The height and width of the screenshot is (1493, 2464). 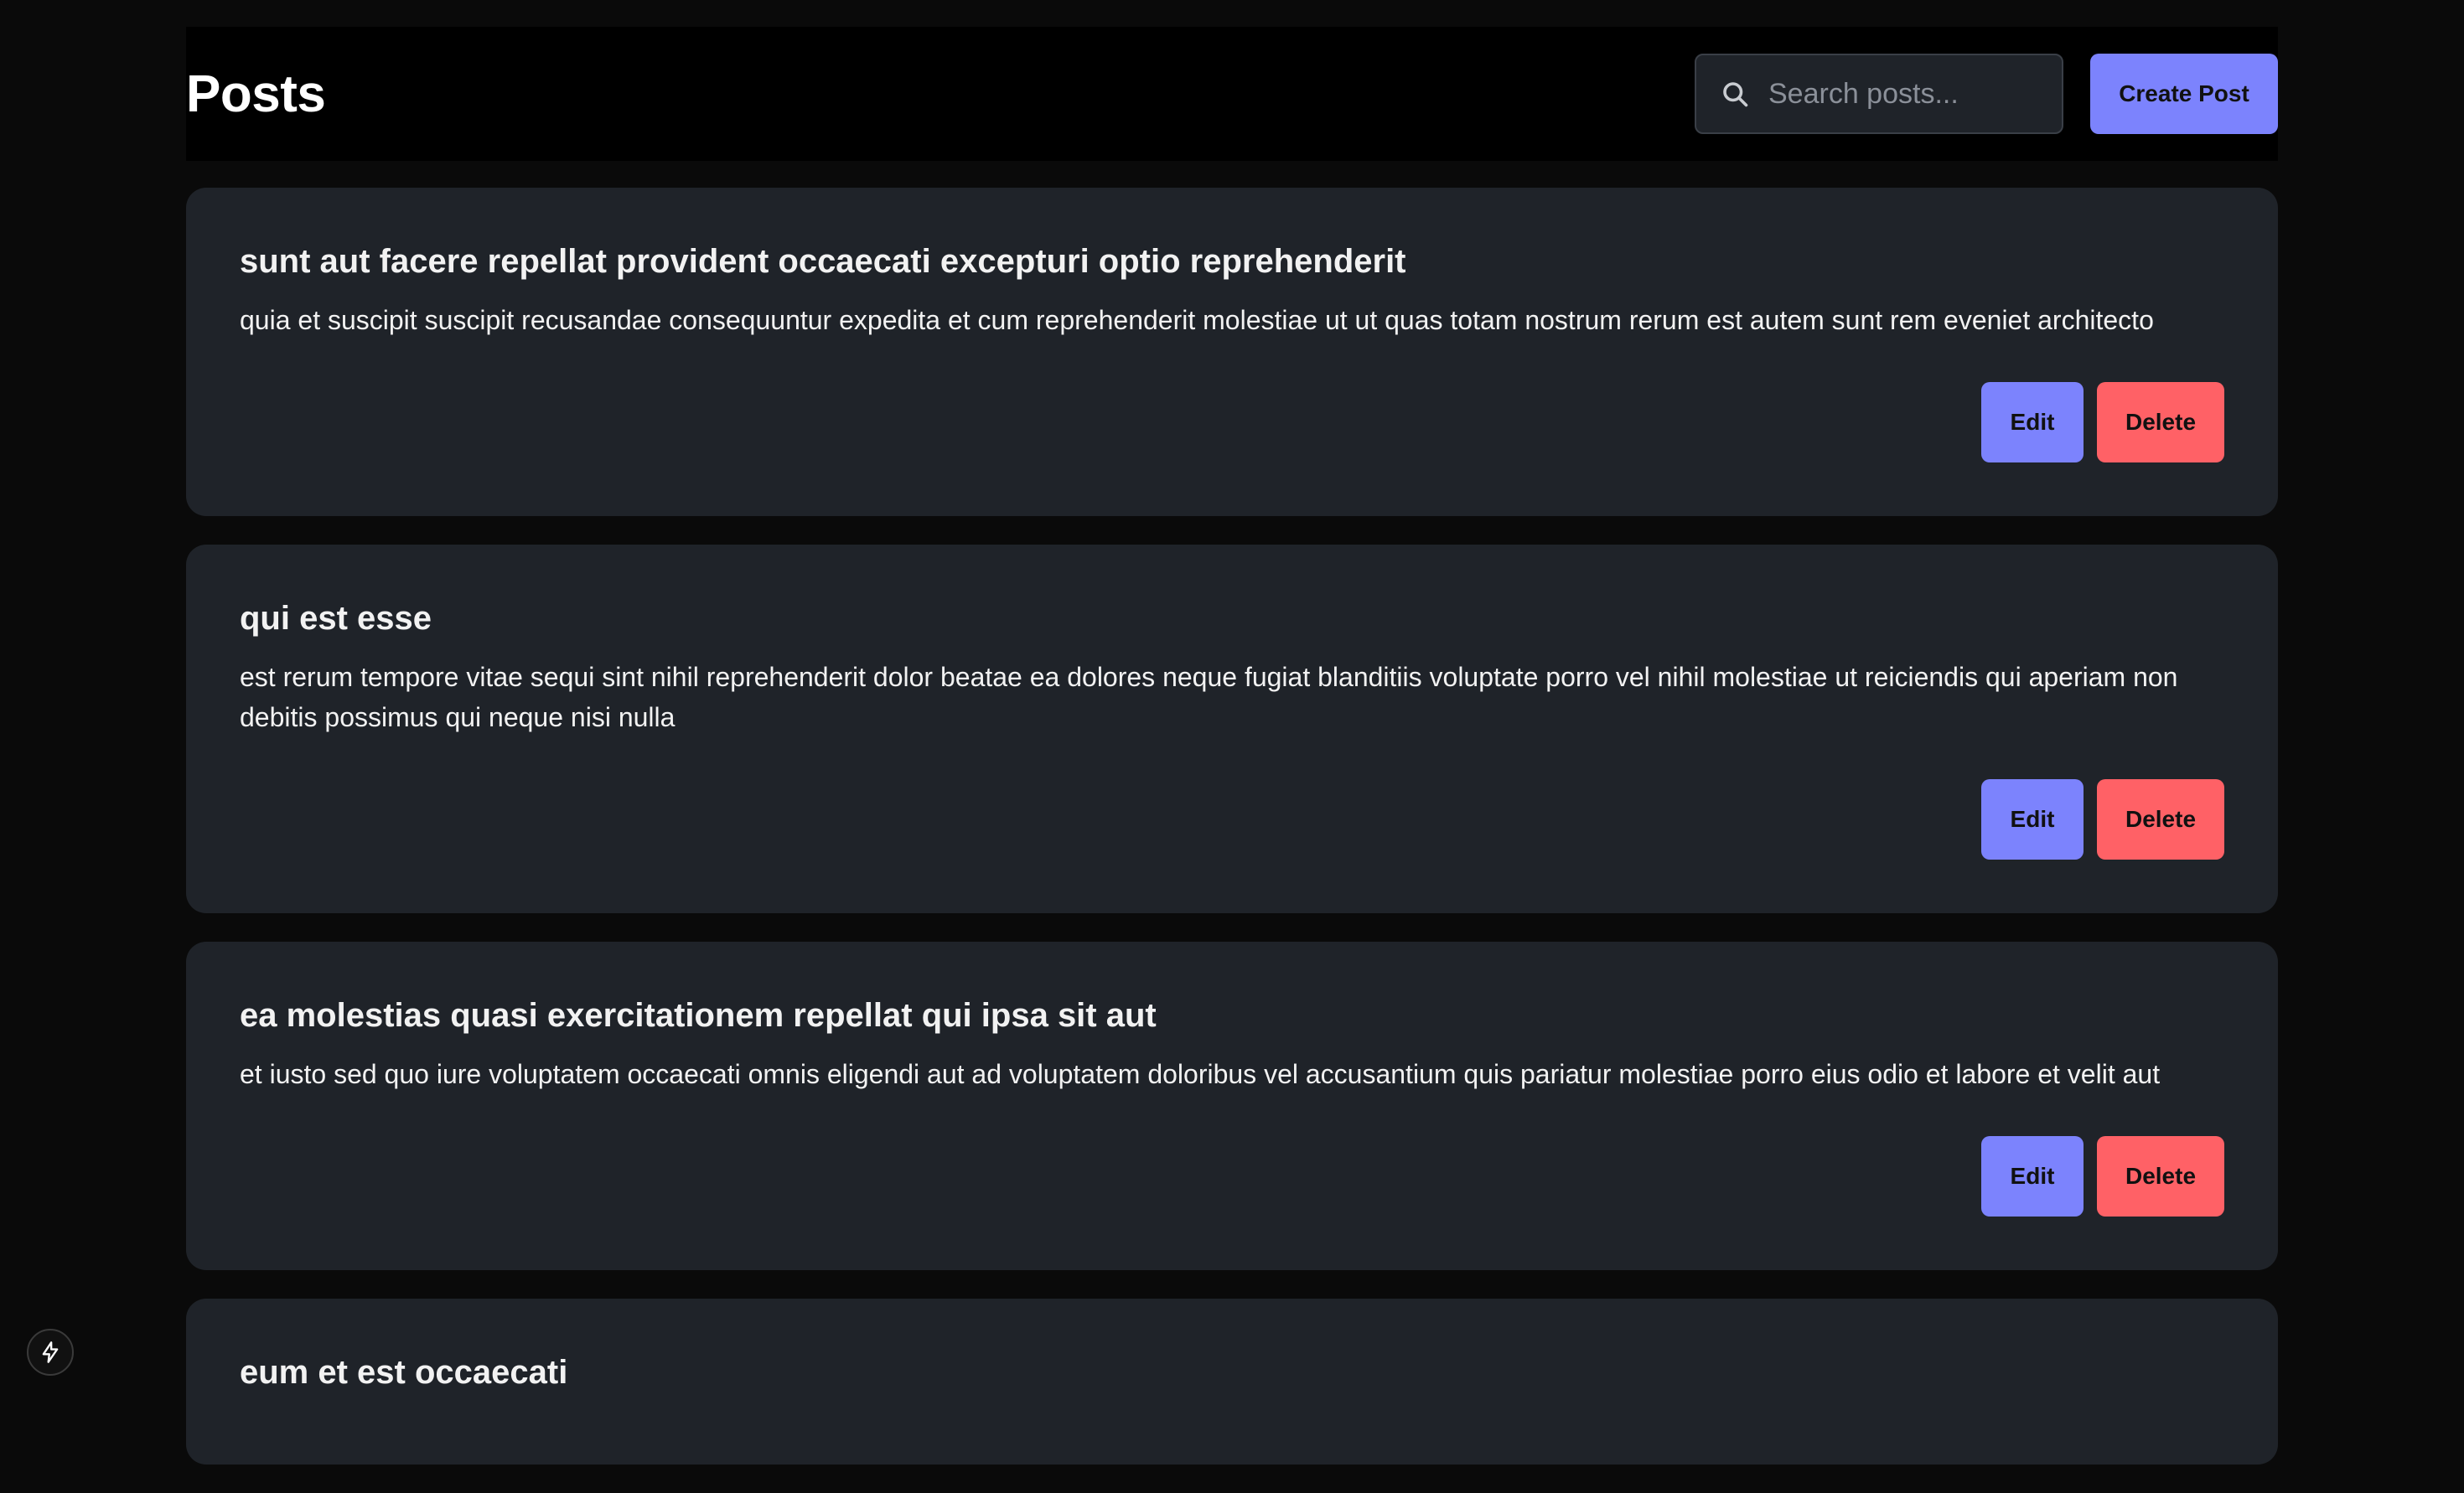 What do you see at coordinates (336, 618) in the screenshot?
I see `post-title: qui est esse` at bounding box center [336, 618].